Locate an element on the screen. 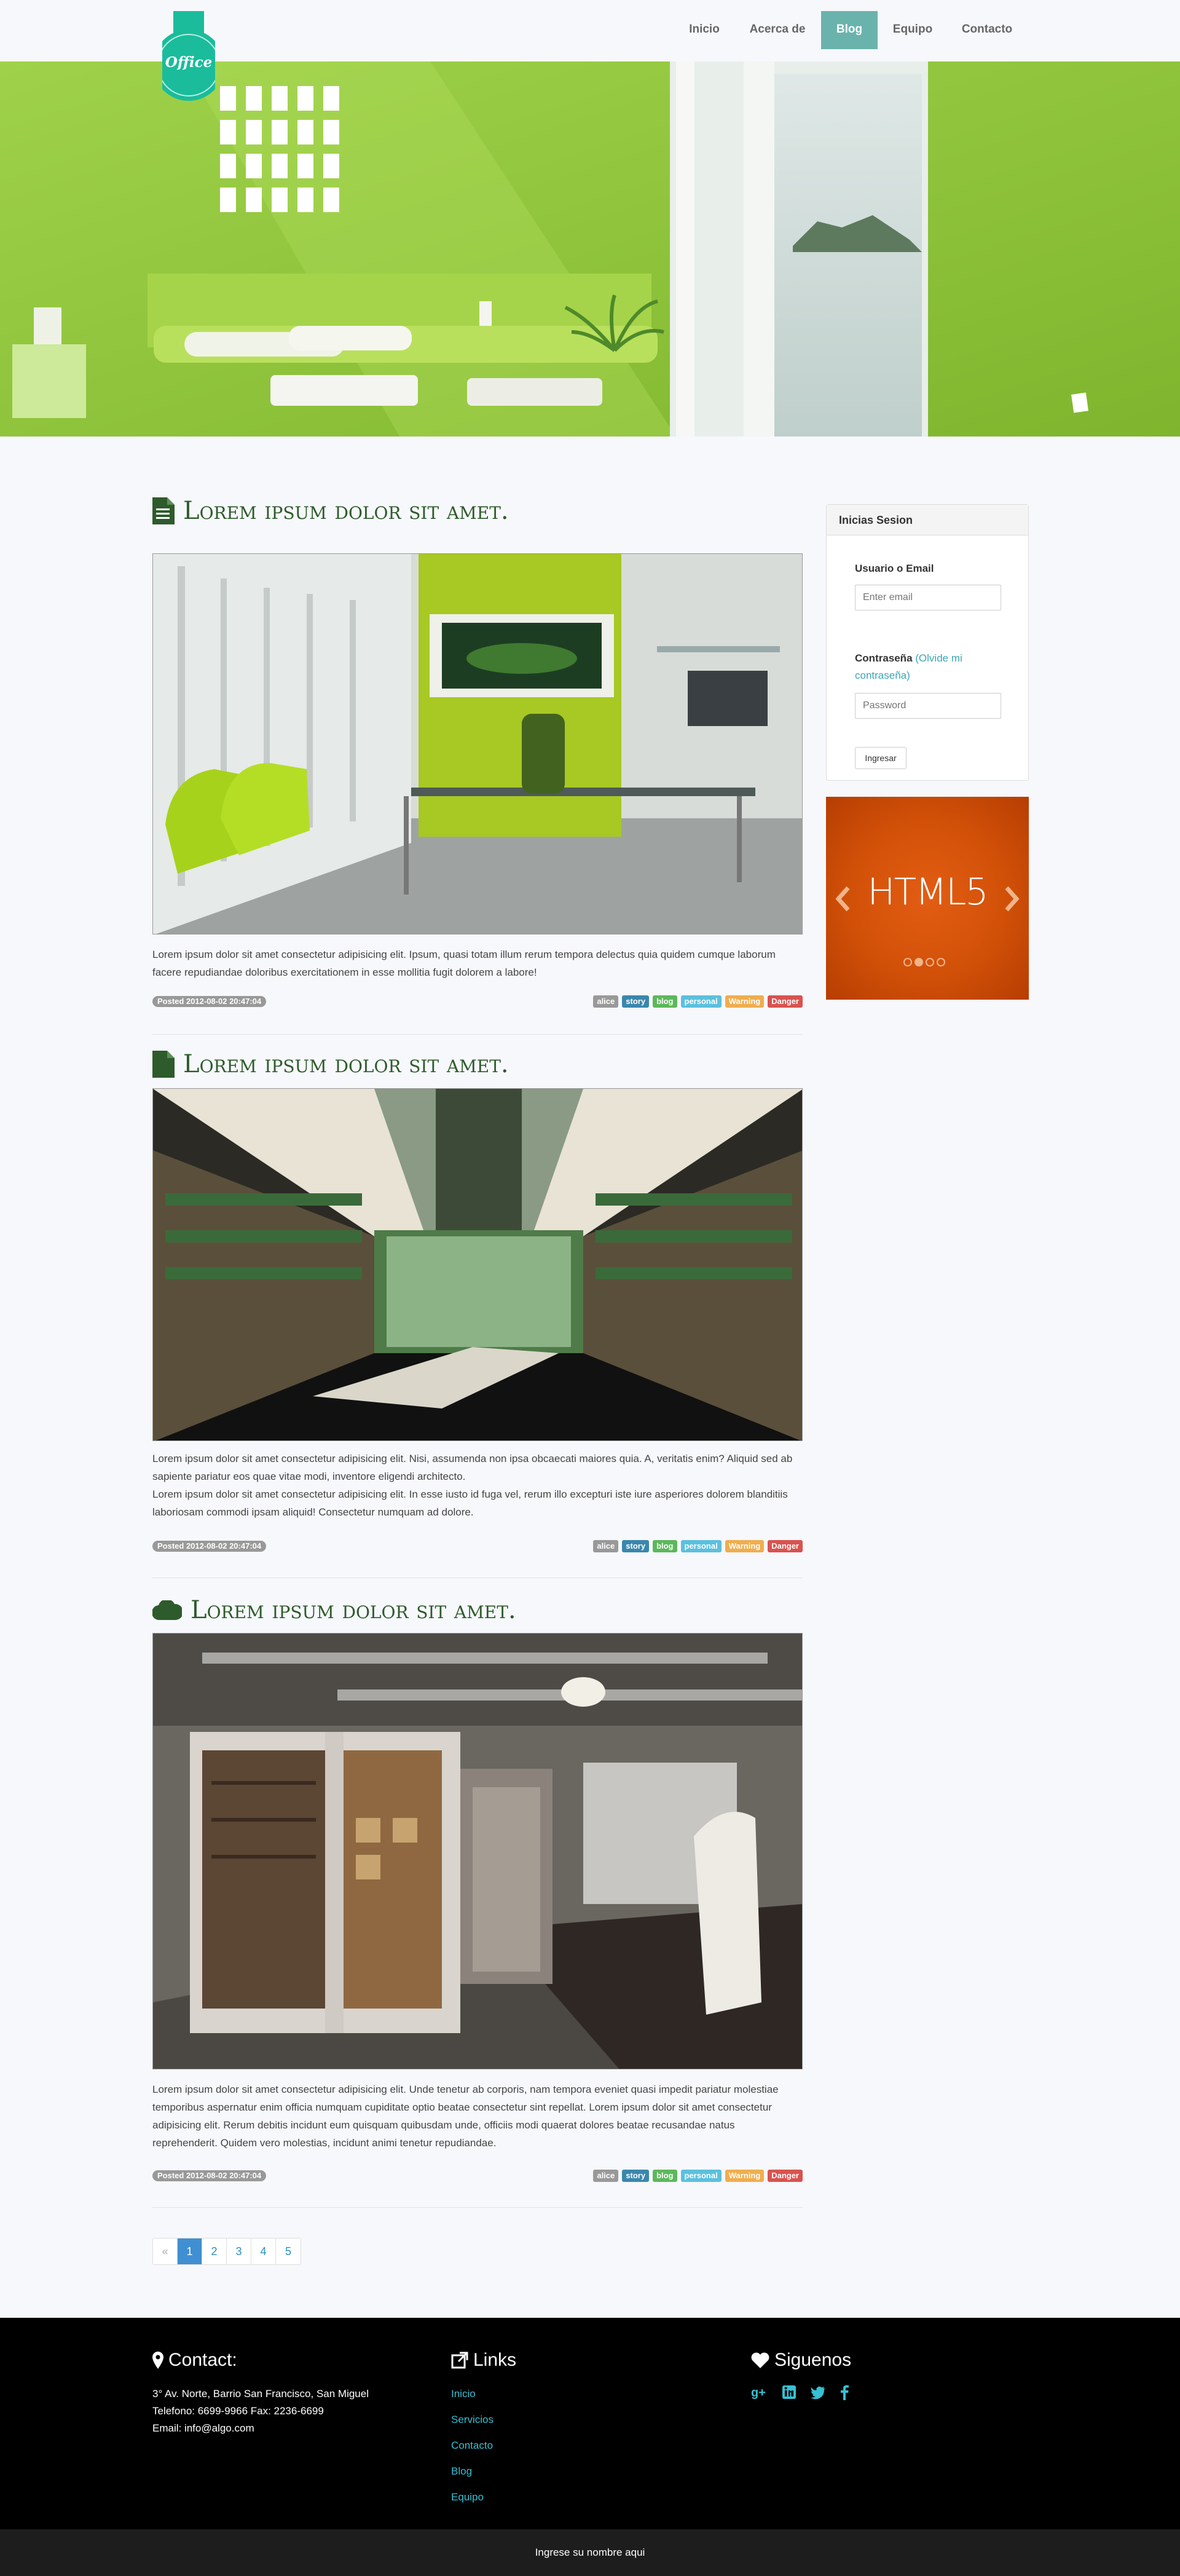 The width and height of the screenshot is (1180, 2576). footer-link-inicio: Inicio is located at coordinates (463, 2394).